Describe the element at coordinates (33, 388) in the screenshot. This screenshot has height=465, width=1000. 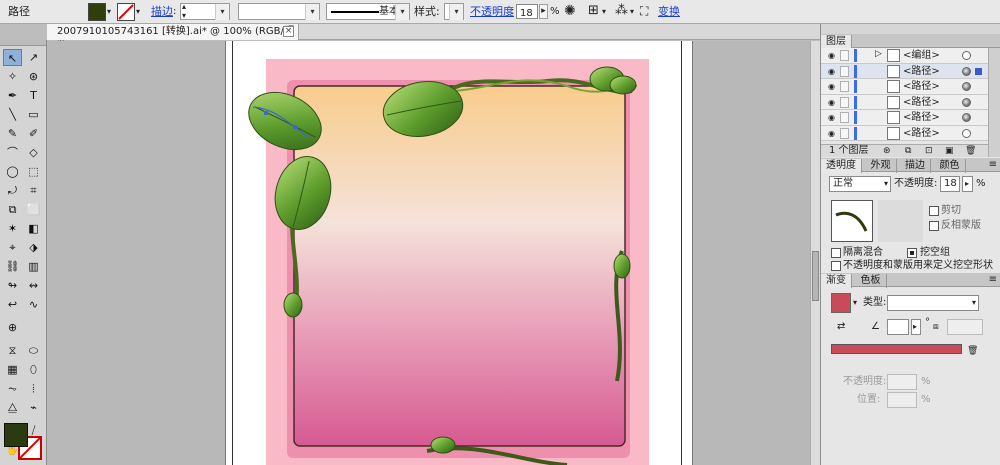
I see `scissors-tool-icon: ⦙` at that location.